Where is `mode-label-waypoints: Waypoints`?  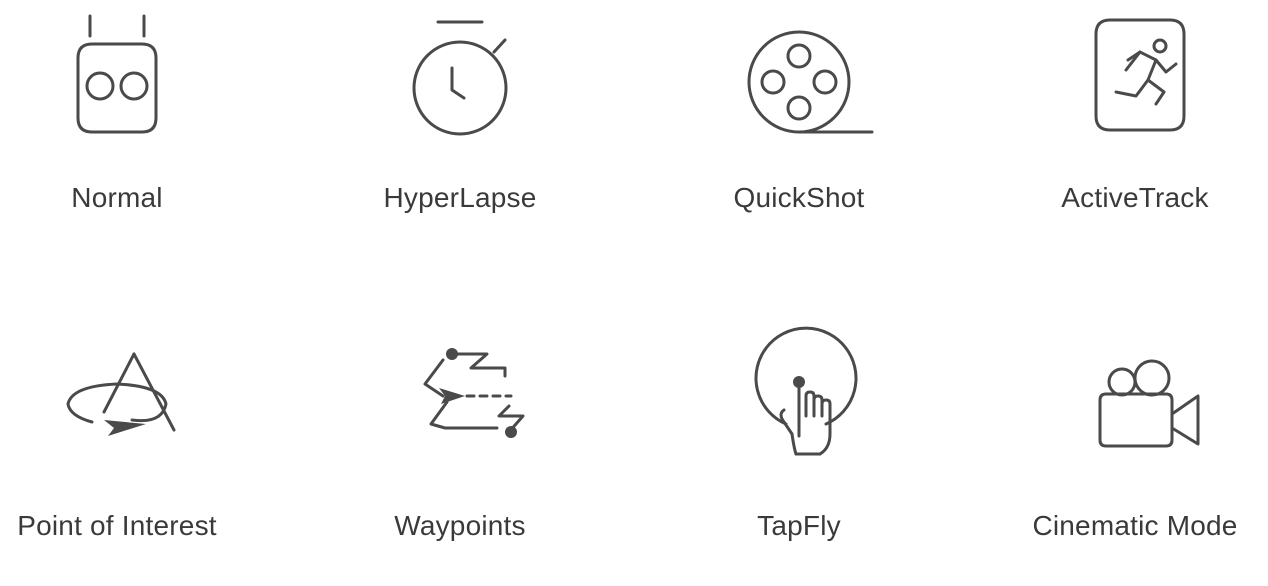 mode-label-waypoints: Waypoints is located at coordinates (460, 525).